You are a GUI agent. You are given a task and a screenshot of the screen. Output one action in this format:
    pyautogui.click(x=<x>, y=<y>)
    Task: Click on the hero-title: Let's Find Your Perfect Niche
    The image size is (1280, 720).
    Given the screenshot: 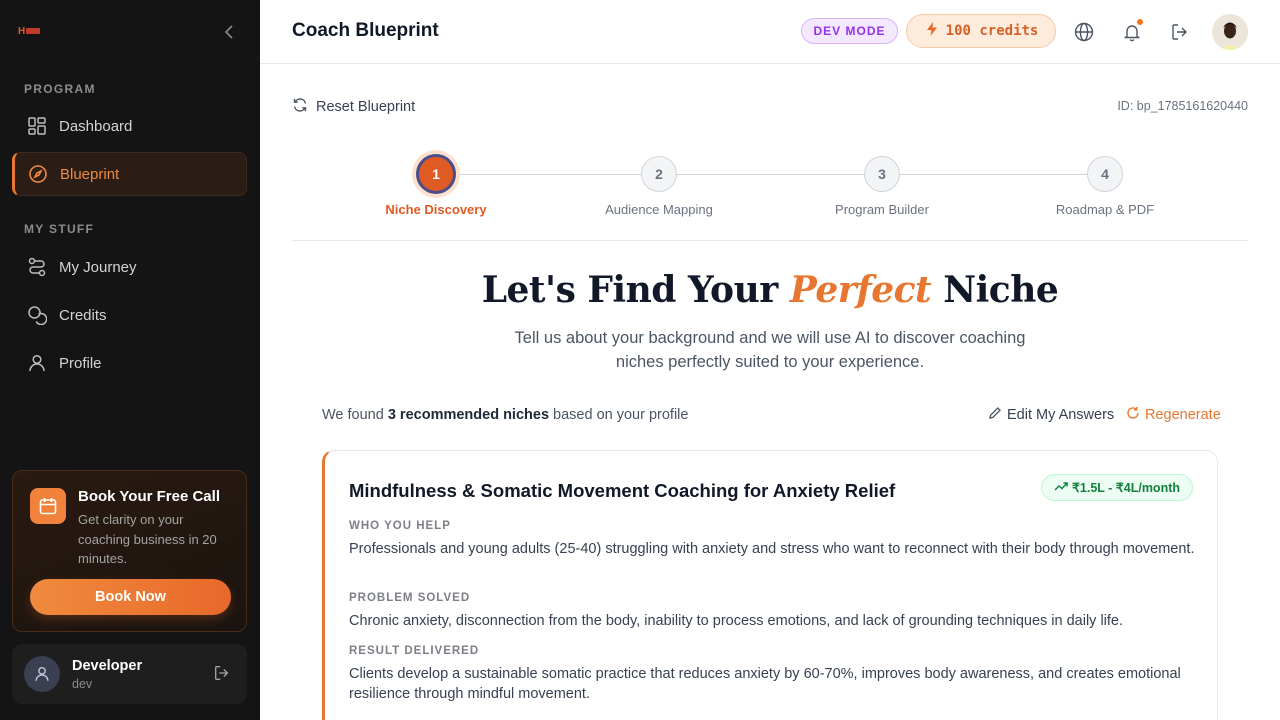 What is the action you would take?
    pyautogui.click(x=770, y=290)
    